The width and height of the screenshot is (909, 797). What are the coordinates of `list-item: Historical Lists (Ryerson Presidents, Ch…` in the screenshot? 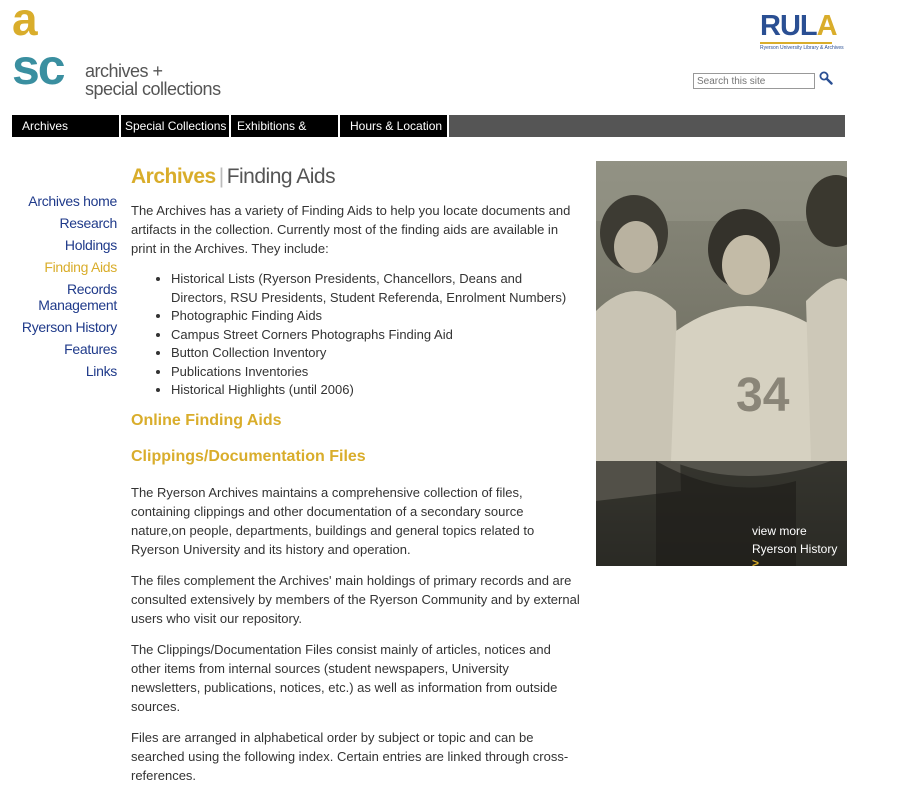 It's located at (376, 288).